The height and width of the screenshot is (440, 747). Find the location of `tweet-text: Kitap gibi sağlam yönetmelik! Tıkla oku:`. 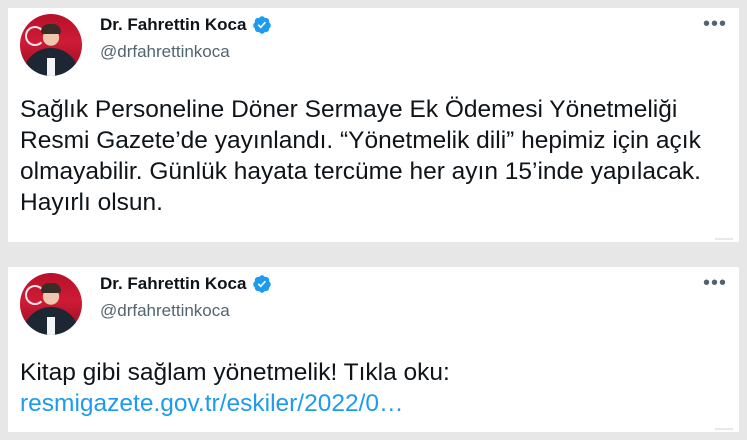

tweet-text: Kitap gibi sağlam yönetmelik! Tıkla oku: is located at coordinates (235, 372).